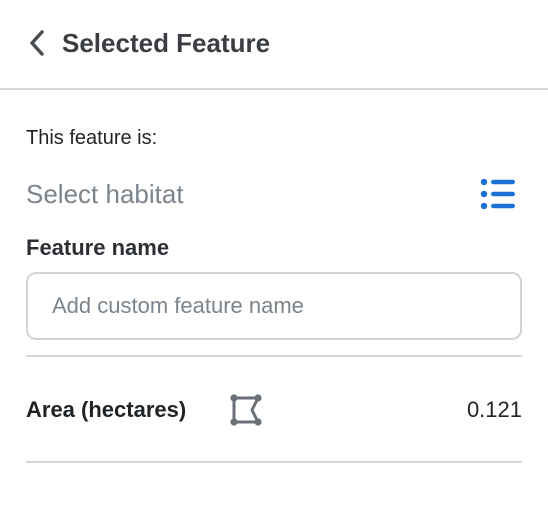 The image size is (548, 524). What do you see at coordinates (274, 306) in the screenshot?
I see `feature-name-input` at bounding box center [274, 306].